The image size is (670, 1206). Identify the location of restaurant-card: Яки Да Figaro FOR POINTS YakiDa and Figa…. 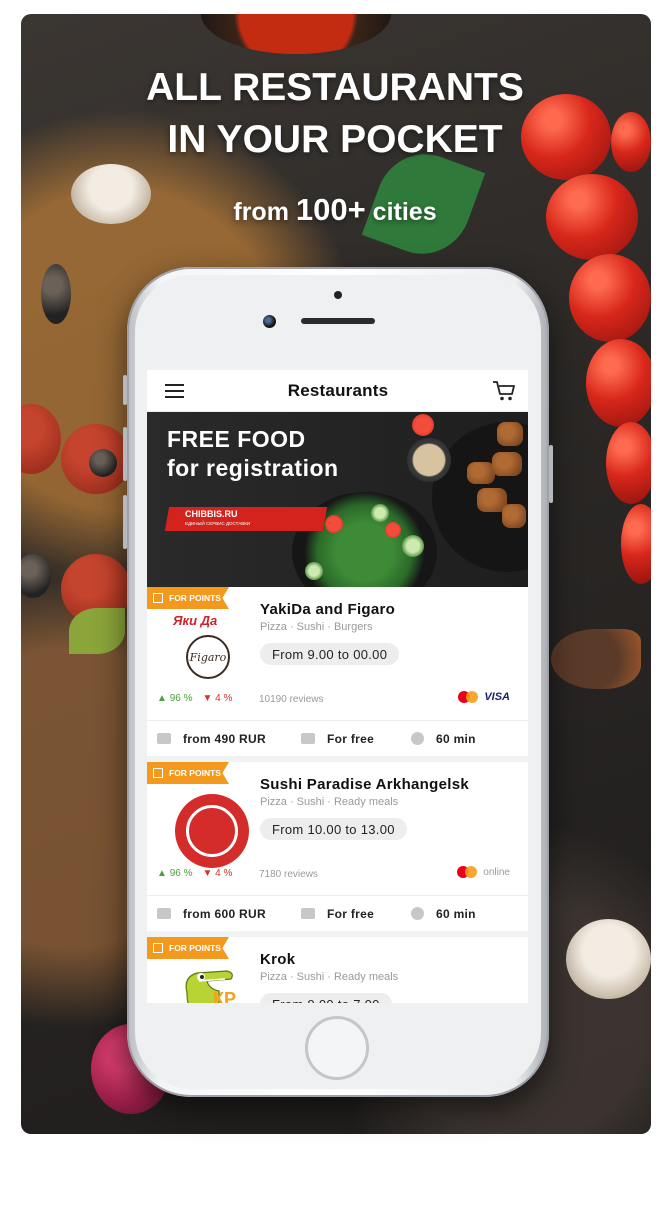
(337, 674).